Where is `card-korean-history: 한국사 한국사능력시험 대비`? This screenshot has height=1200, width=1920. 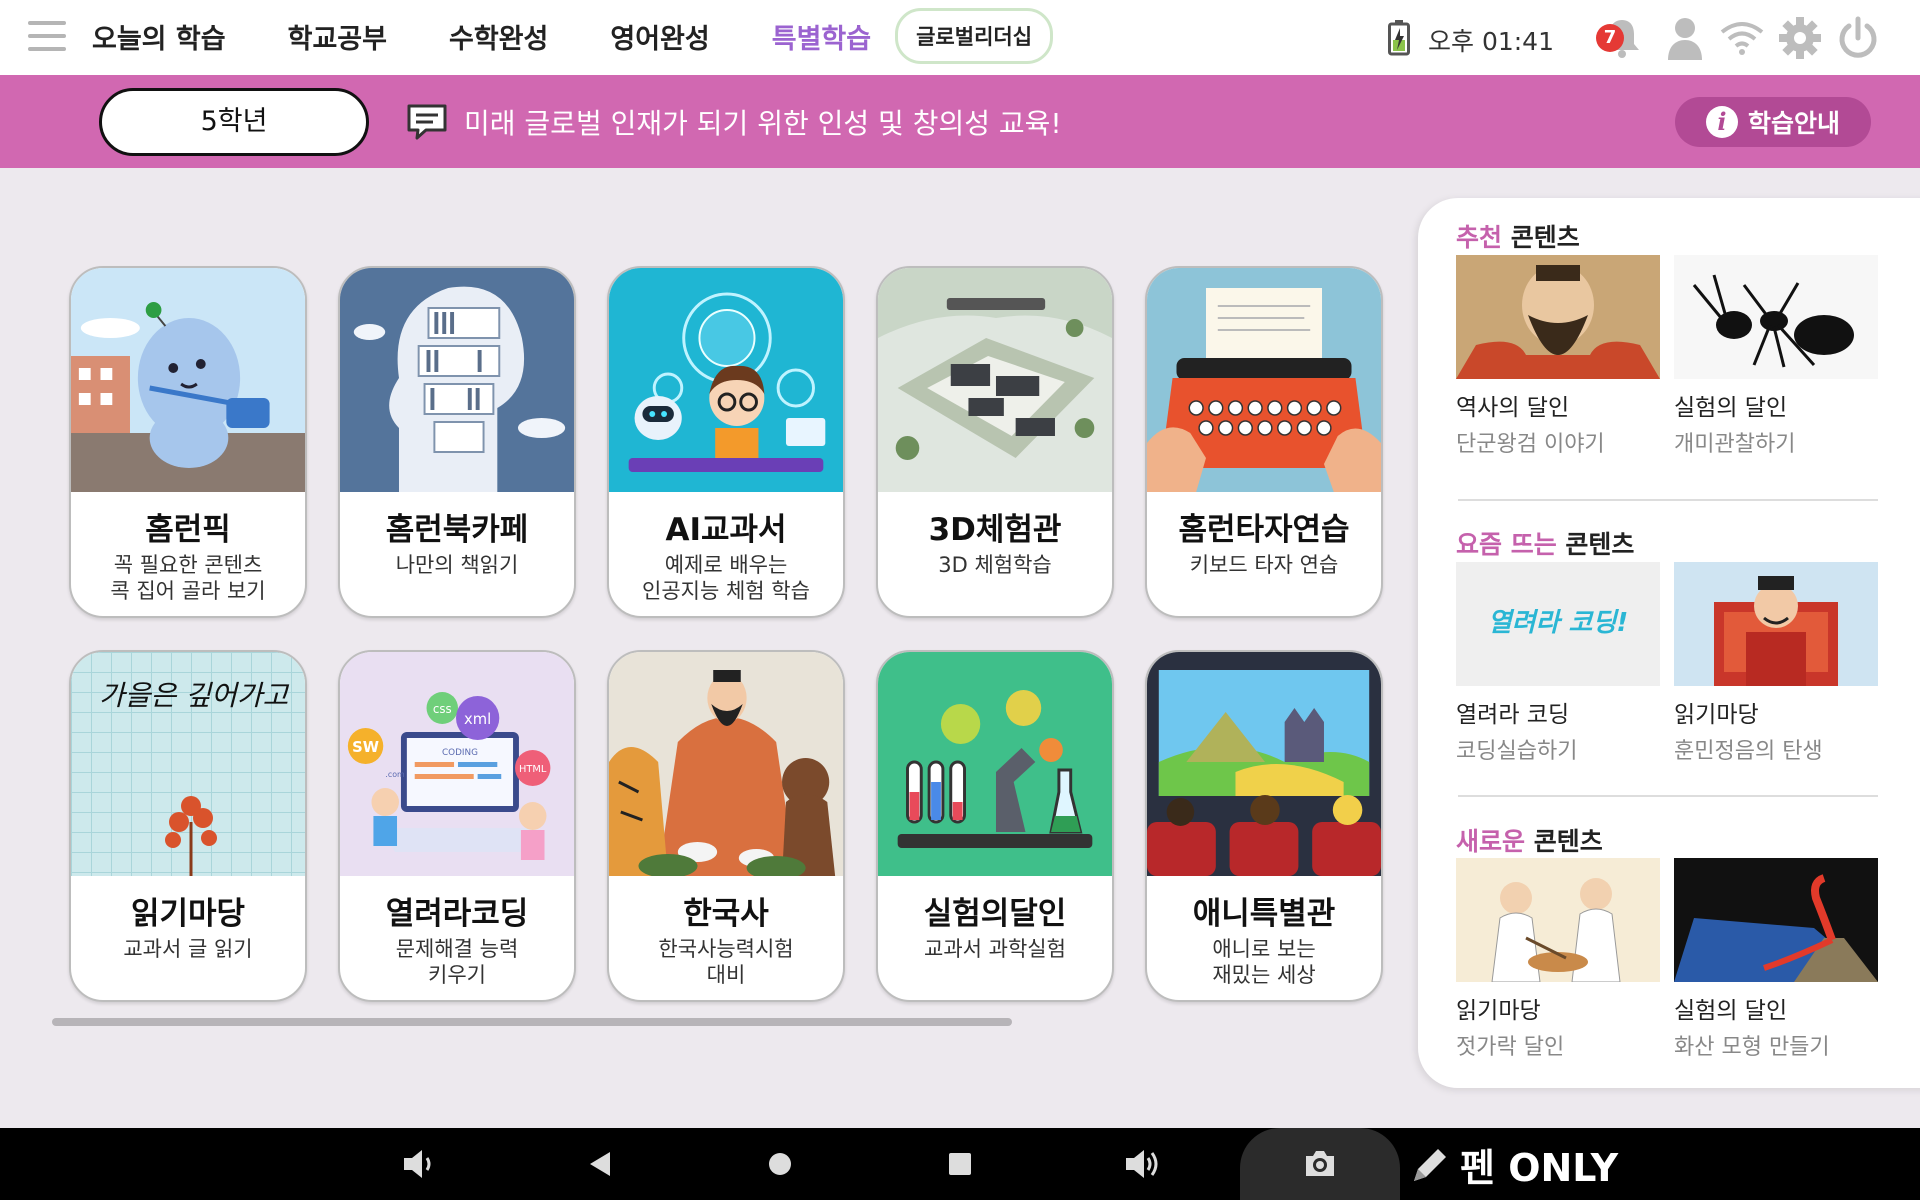 card-korean-history: 한국사 한국사능력시험 대비 is located at coordinates (726, 826).